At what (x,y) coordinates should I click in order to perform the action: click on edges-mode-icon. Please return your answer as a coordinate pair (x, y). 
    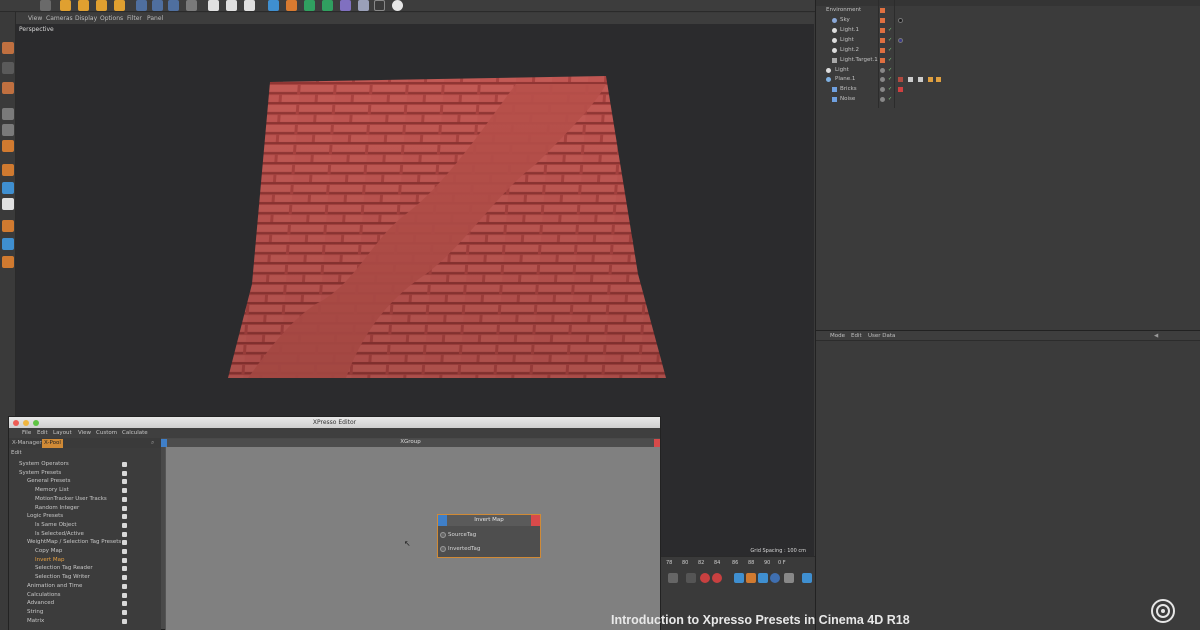
    Looking at the image, I should click on (8, 130).